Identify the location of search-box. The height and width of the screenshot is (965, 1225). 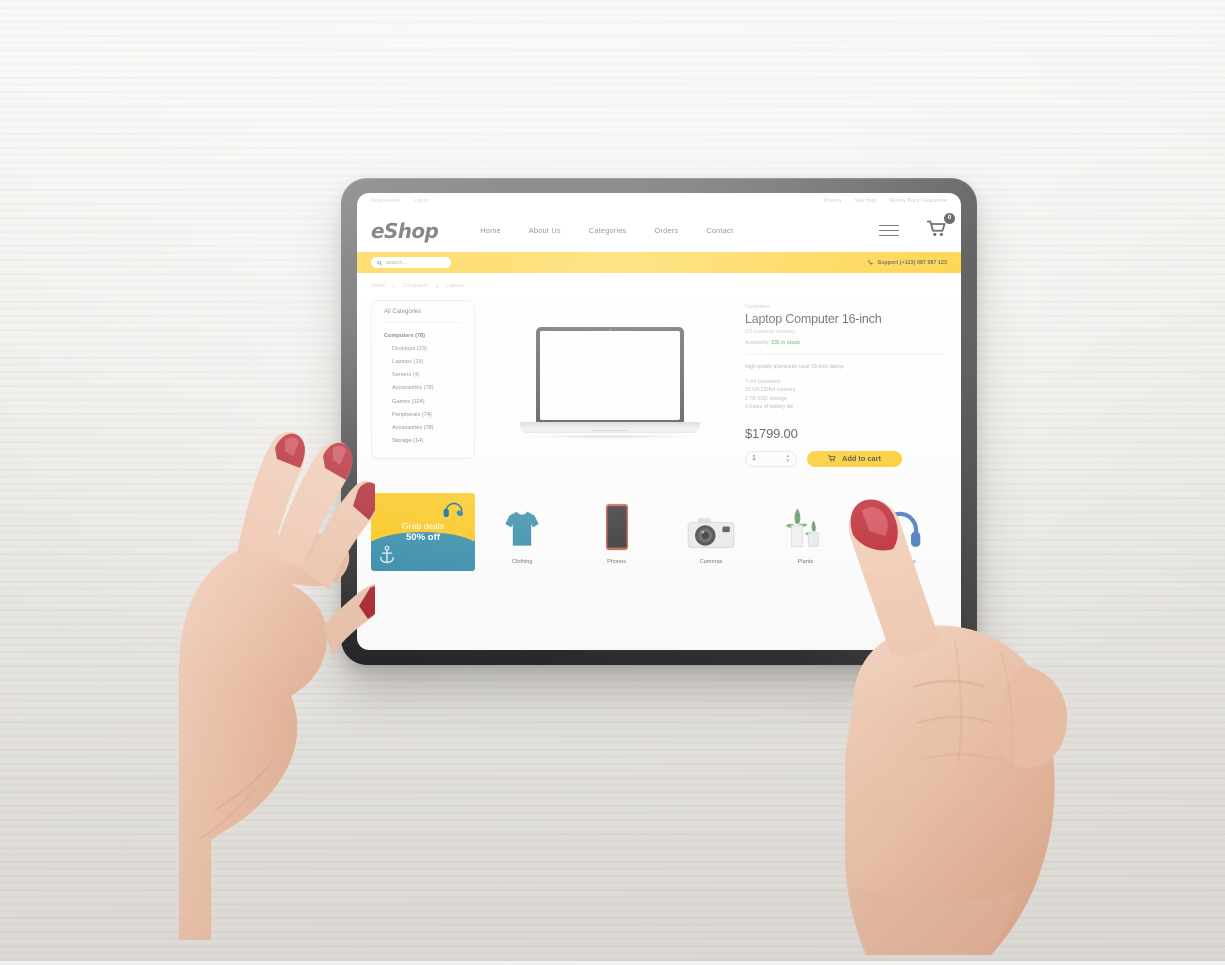
(411, 262).